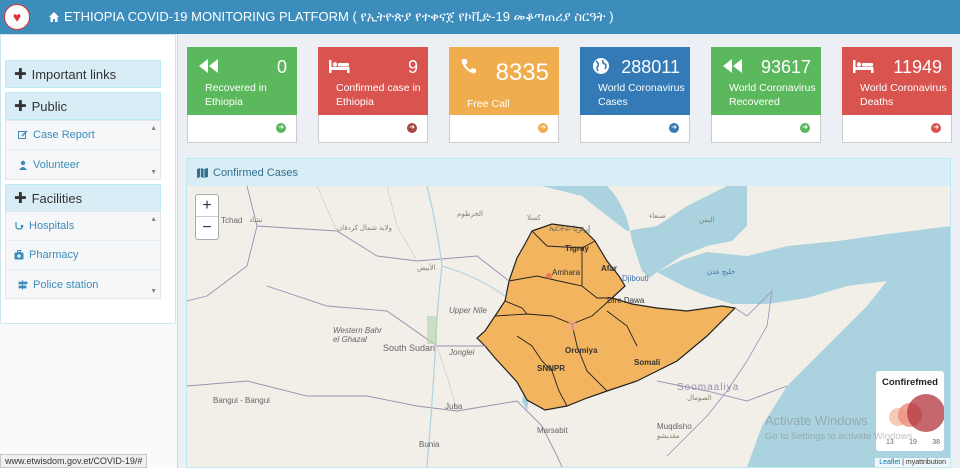 The image size is (960, 468). Describe the element at coordinates (635, 278) in the screenshot. I see `map-label: Djibouti` at that location.